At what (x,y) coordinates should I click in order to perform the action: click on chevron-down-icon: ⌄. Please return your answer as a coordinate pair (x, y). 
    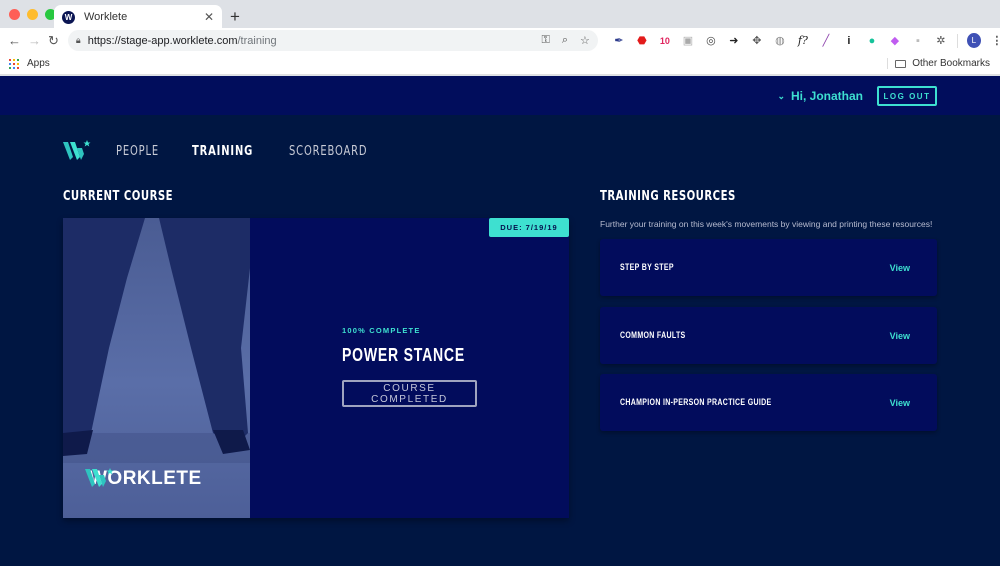
    Looking at the image, I should click on (781, 95).